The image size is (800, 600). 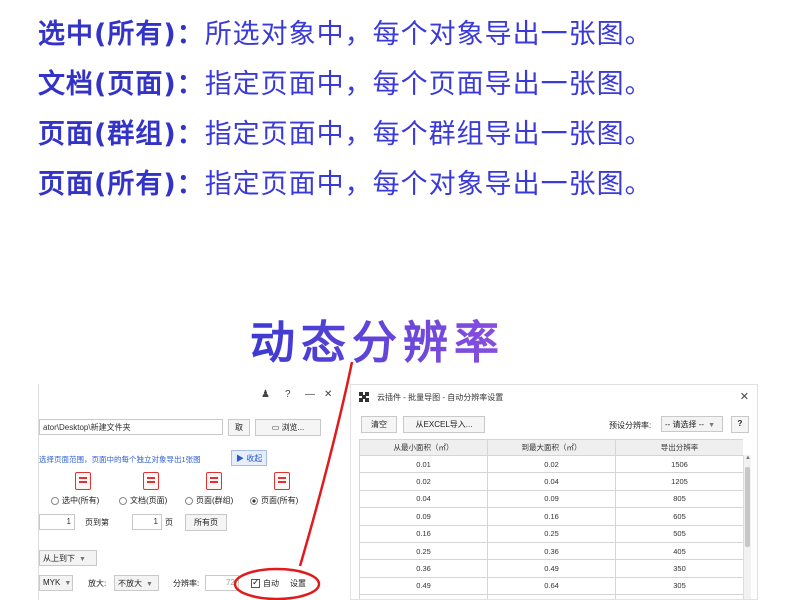 What do you see at coordinates (147, 522) in the screenshot?
I see `to-page-input: 1` at bounding box center [147, 522].